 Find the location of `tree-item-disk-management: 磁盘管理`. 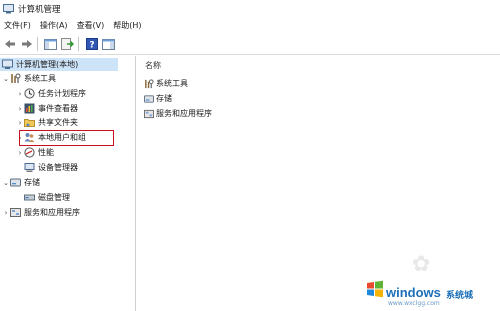

tree-item-disk-management: 磁盘管理 is located at coordinates (47, 197).